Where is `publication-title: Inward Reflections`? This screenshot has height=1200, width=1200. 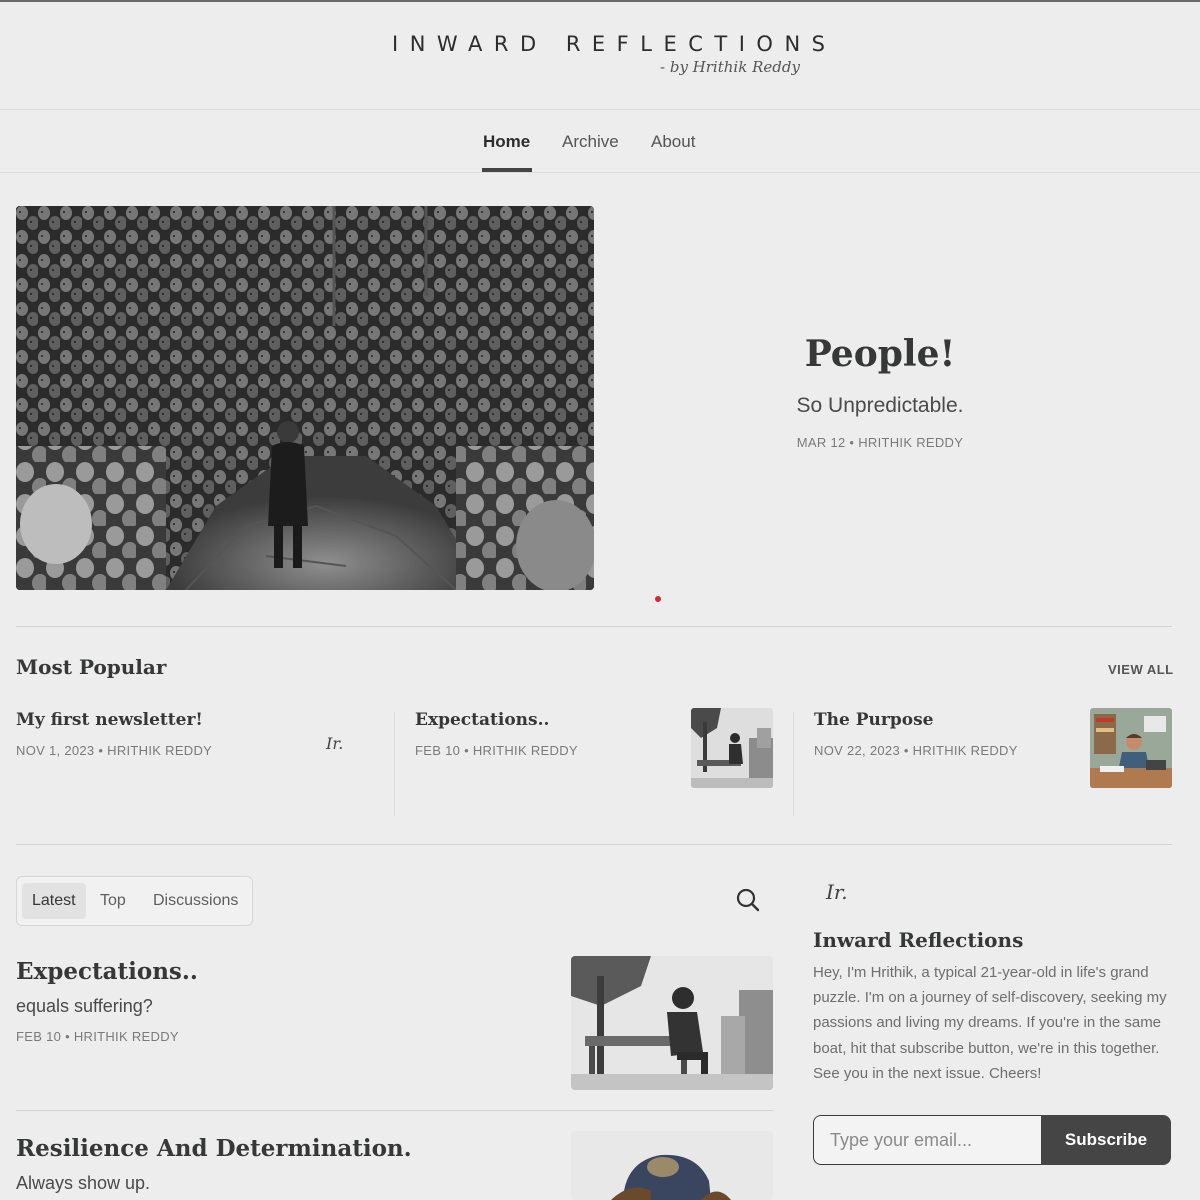 publication-title: Inward Reflections is located at coordinates (918, 940).